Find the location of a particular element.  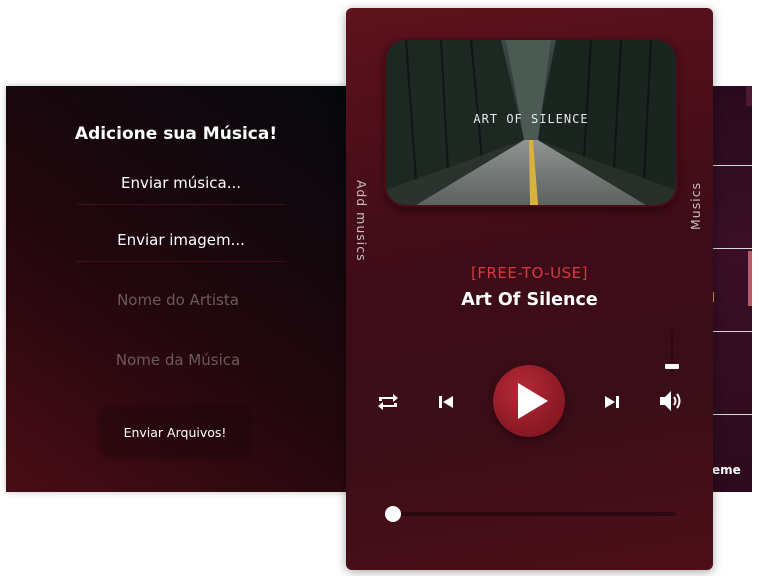

scrollbar is located at coordinates (749, 96).